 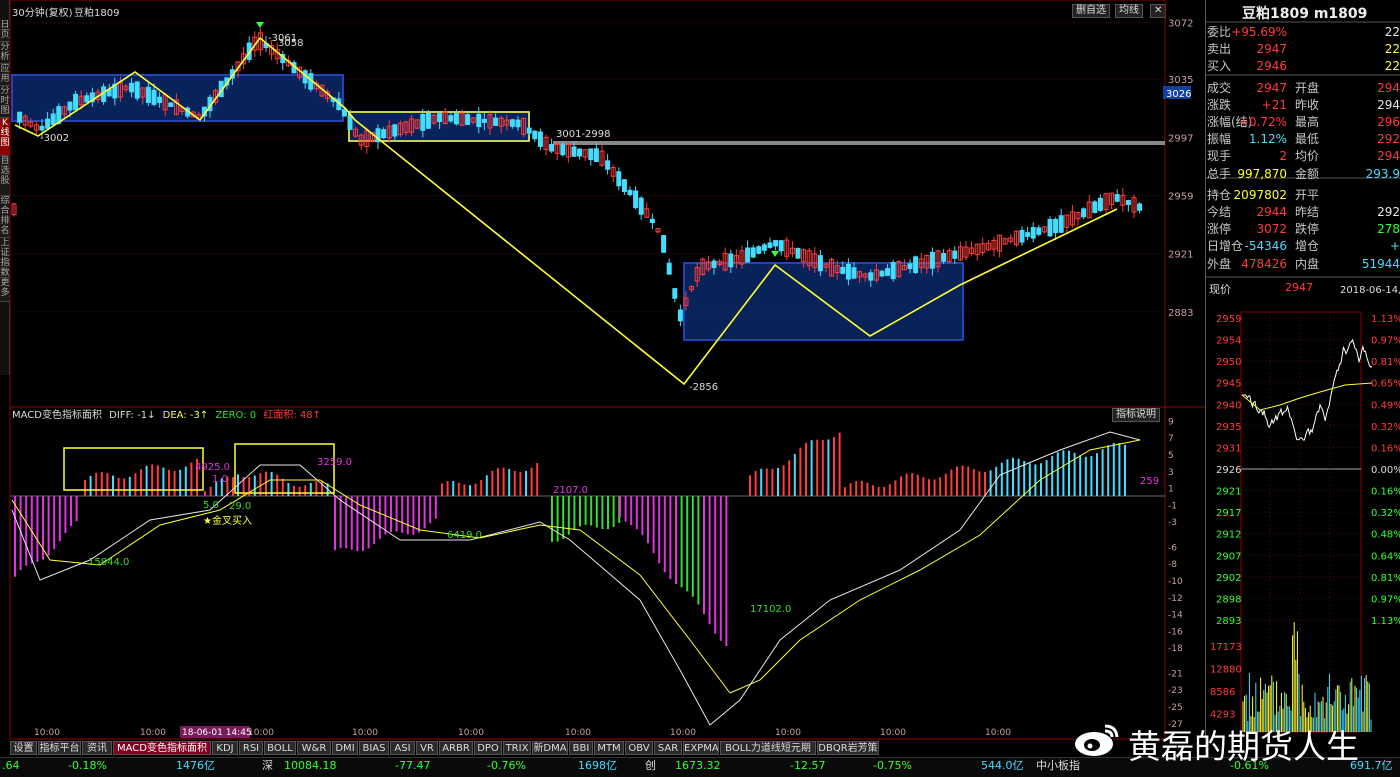 I want to click on price-axis-label: 2997, so click(x=1180, y=138).